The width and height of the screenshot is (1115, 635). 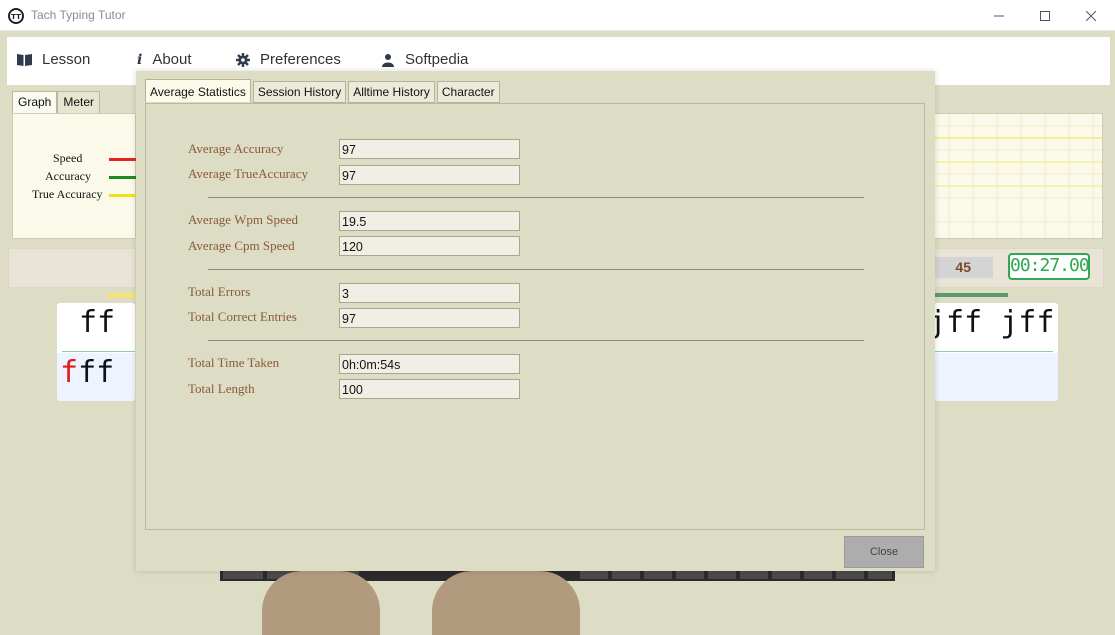 I want to click on menu-softpedia: Softpedia, so click(x=424, y=59).